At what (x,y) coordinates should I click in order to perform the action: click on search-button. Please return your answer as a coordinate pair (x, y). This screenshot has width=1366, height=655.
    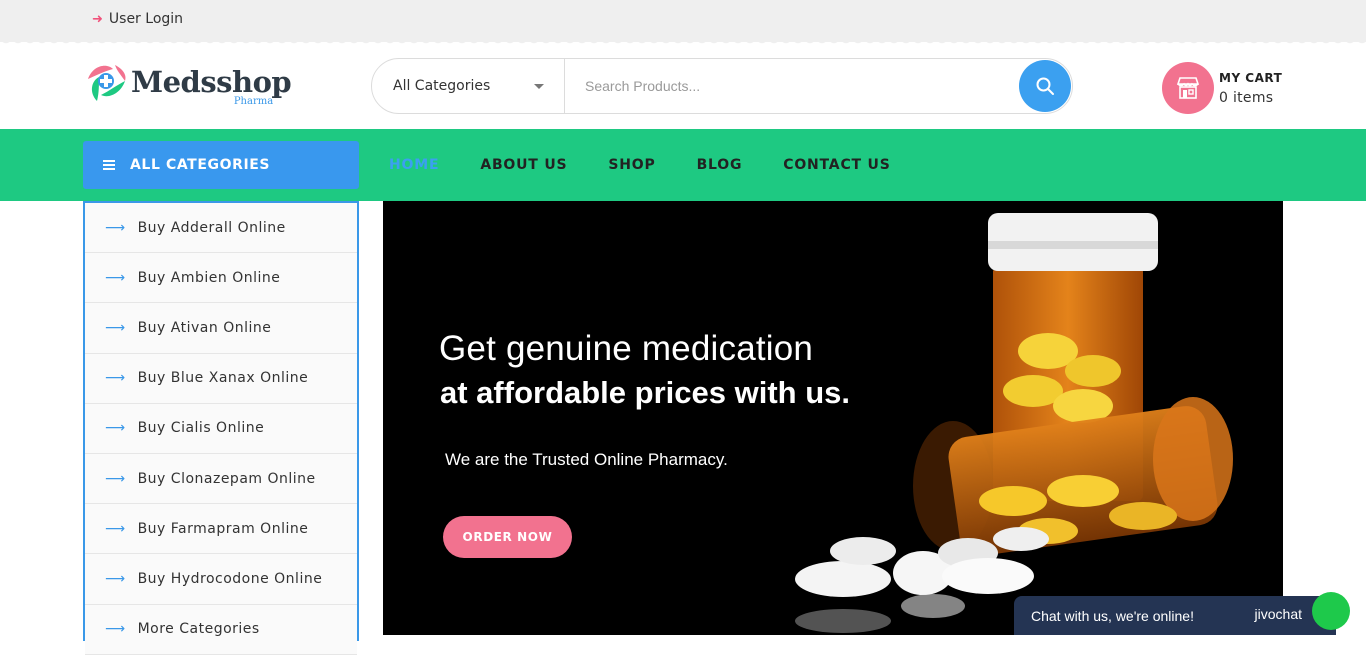
    Looking at the image, I should click on (1045, 86).